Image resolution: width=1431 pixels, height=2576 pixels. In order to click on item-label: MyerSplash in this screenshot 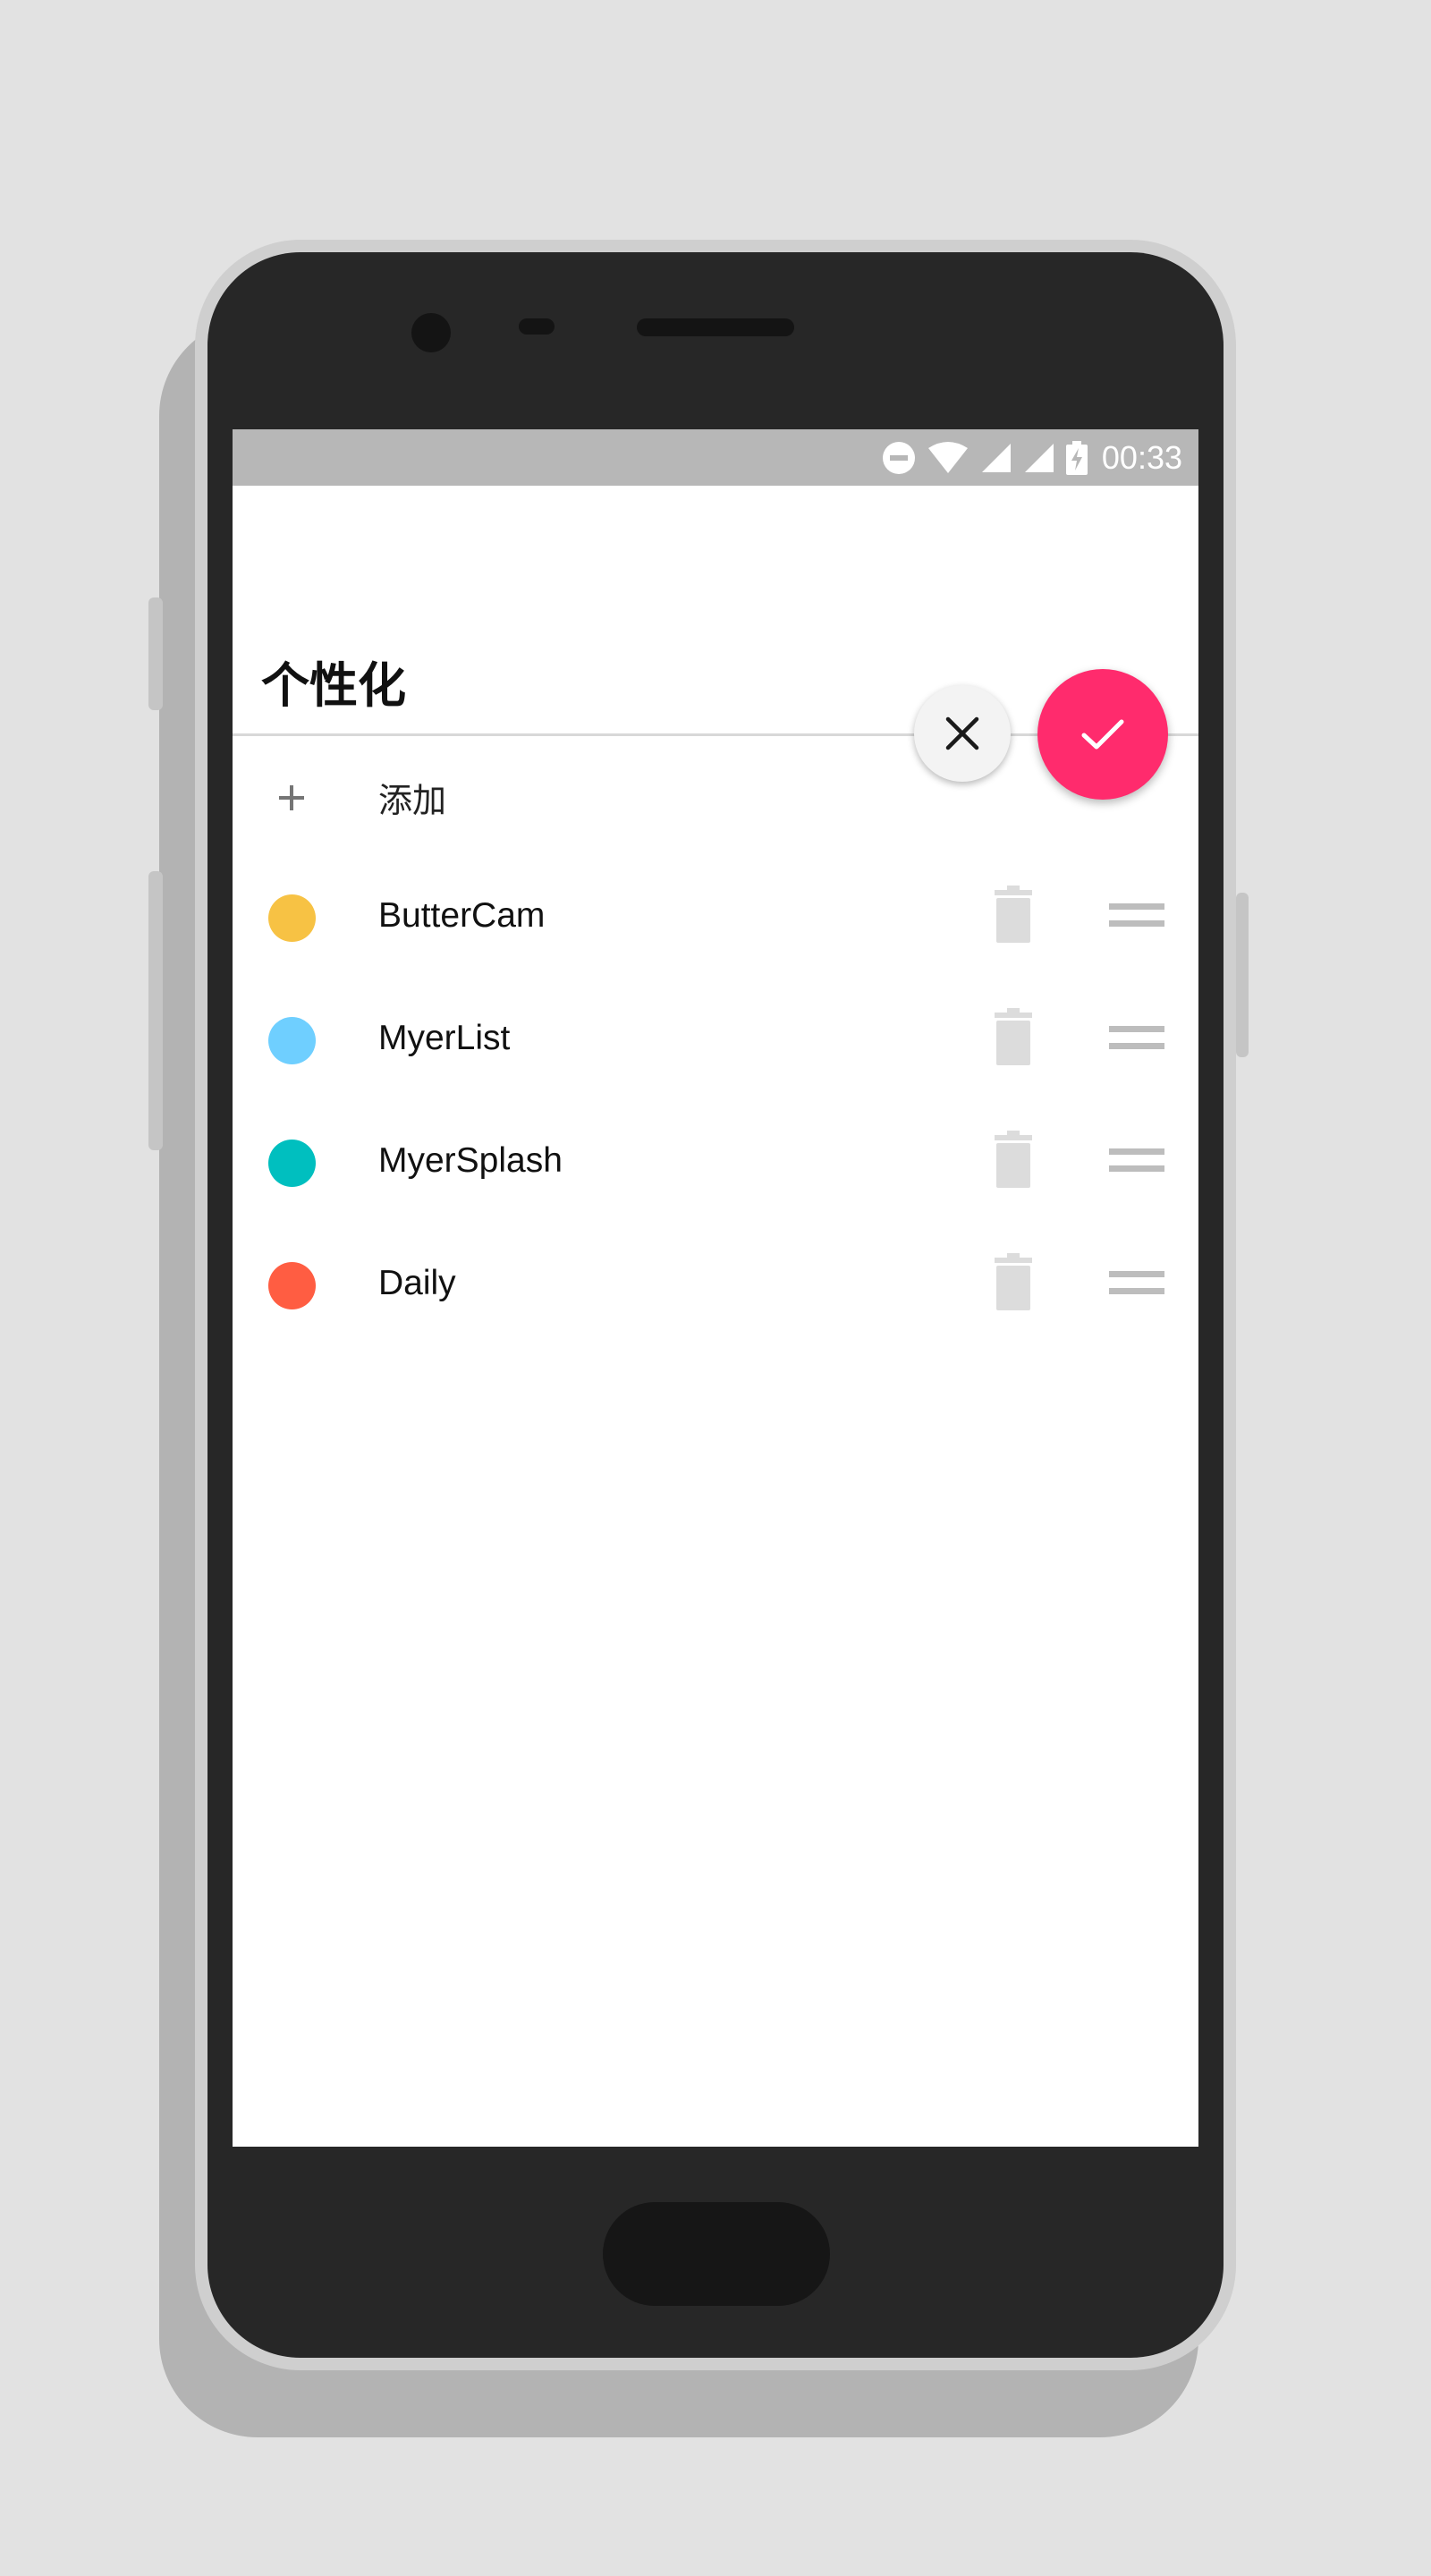, I will do `click(471, 1160)`.